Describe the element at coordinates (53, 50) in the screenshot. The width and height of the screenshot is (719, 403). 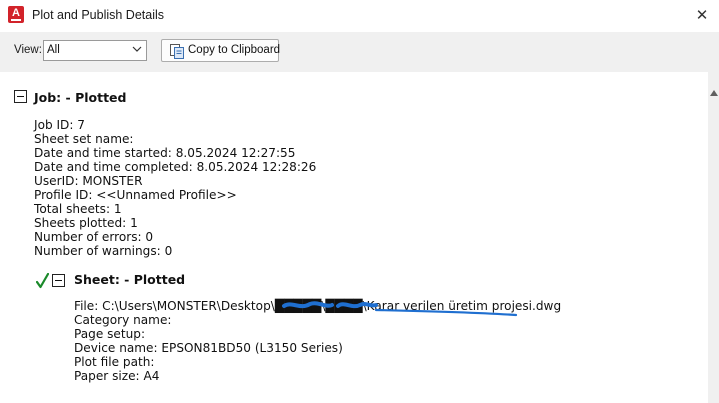
I see `view-select-value: All` at that location.